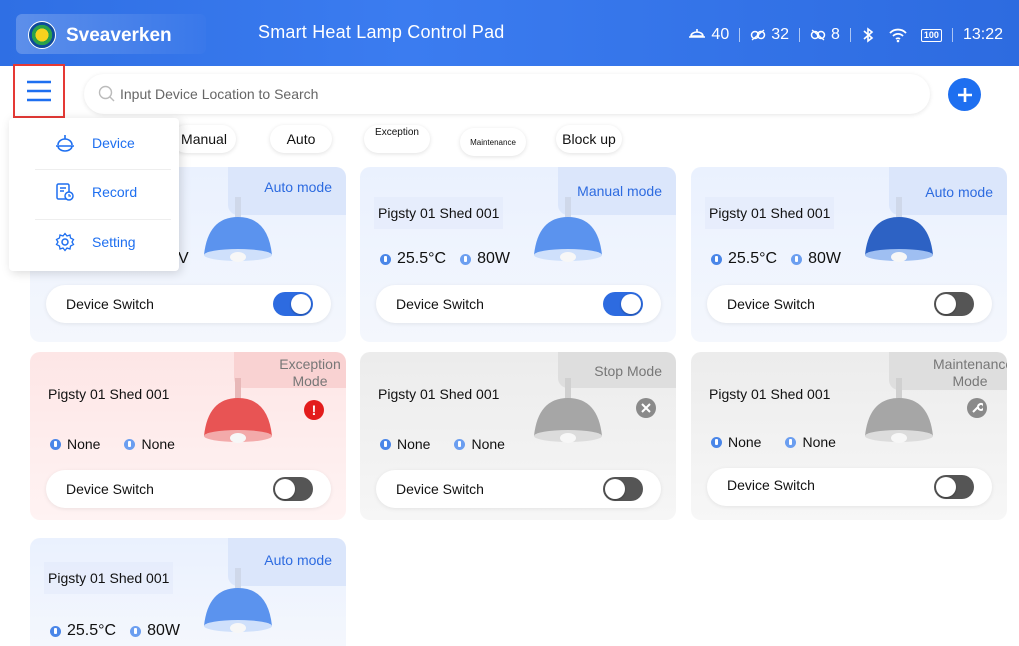  Describe the element at coordinates (720, 34) in the screenshot. I see `status-stat1: 40` at that location.